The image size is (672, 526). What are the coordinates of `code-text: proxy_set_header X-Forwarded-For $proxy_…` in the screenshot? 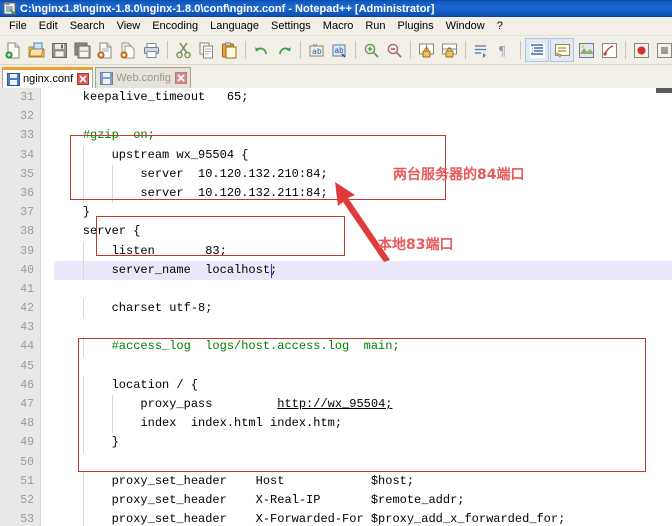 It's located at (310, 519).